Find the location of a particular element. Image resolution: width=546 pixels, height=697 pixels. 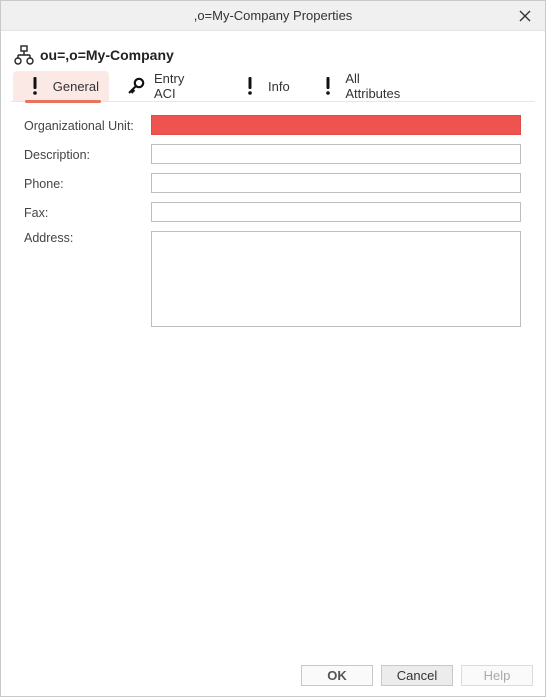

entry-header: ou=,o=My-Company is located at coordinates (93, 55).